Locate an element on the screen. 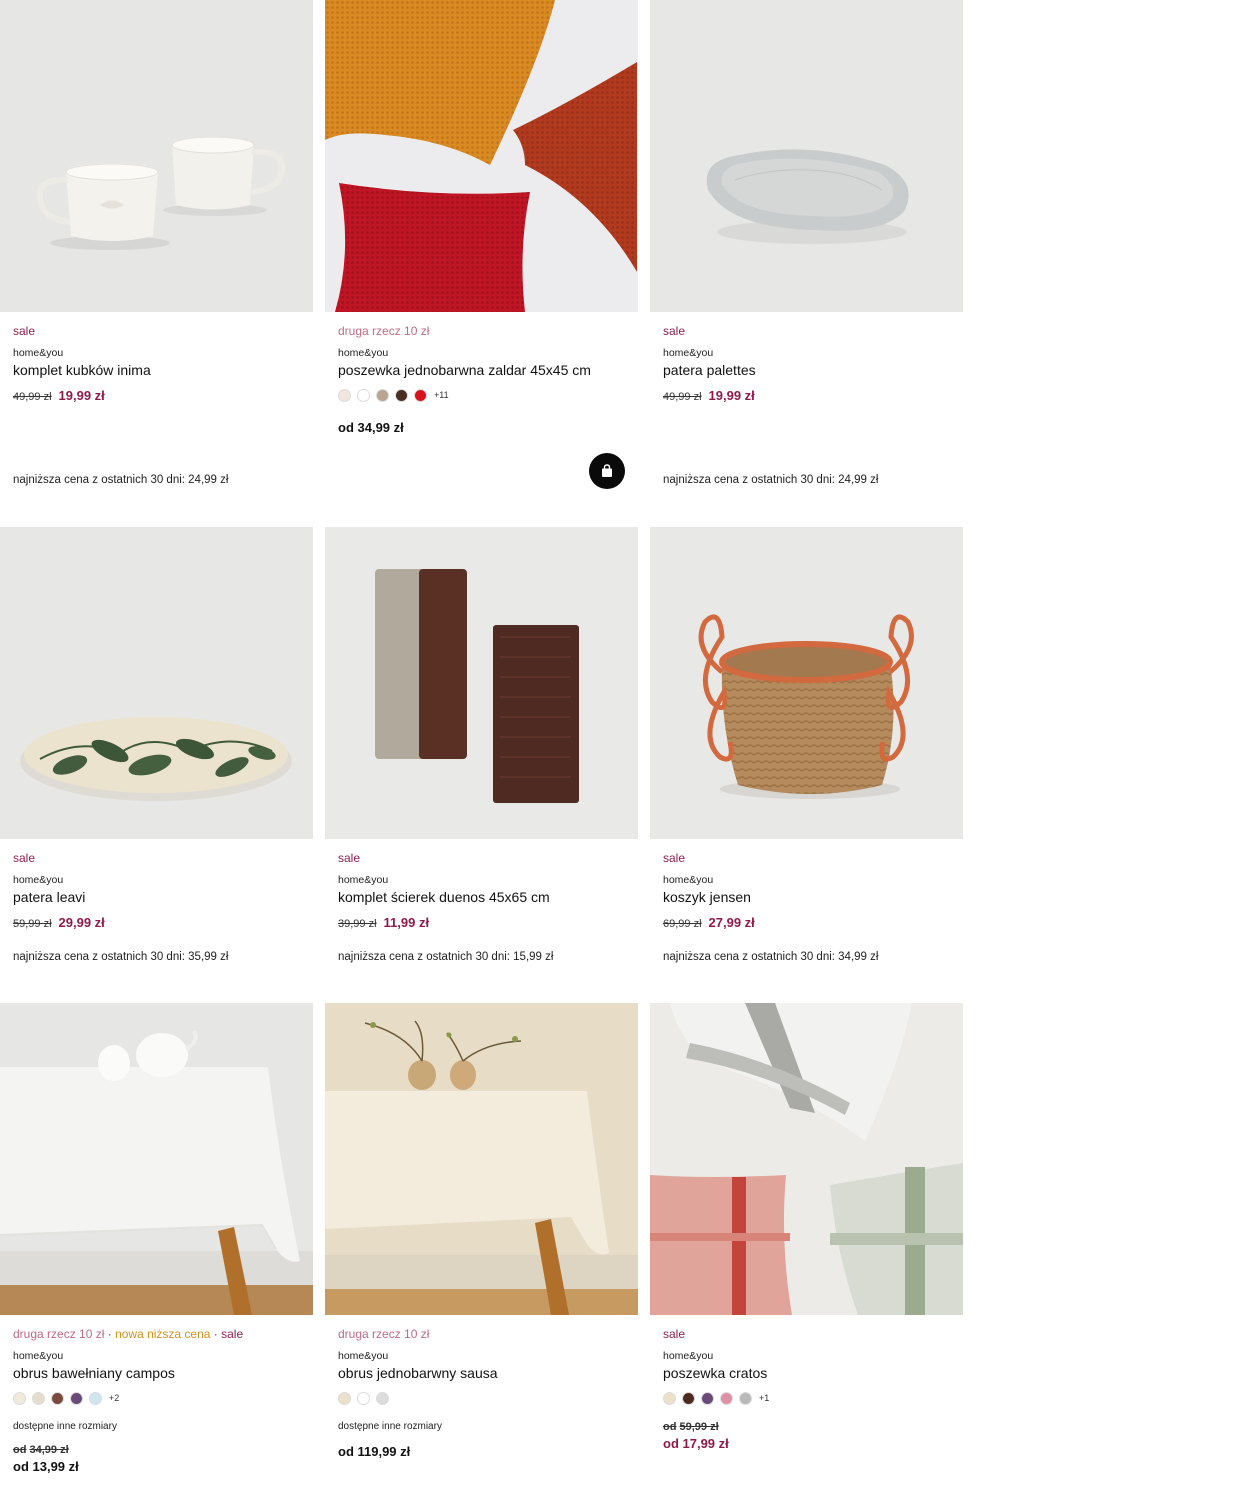 The height and width of the screenshot is (1494, 1250). product-image-basket is located at coordinates (806, 683).